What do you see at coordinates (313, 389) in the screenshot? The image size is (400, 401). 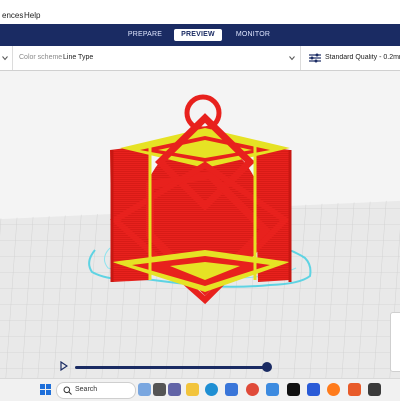 I see `cura-icon` at bounding box center [313, 389].